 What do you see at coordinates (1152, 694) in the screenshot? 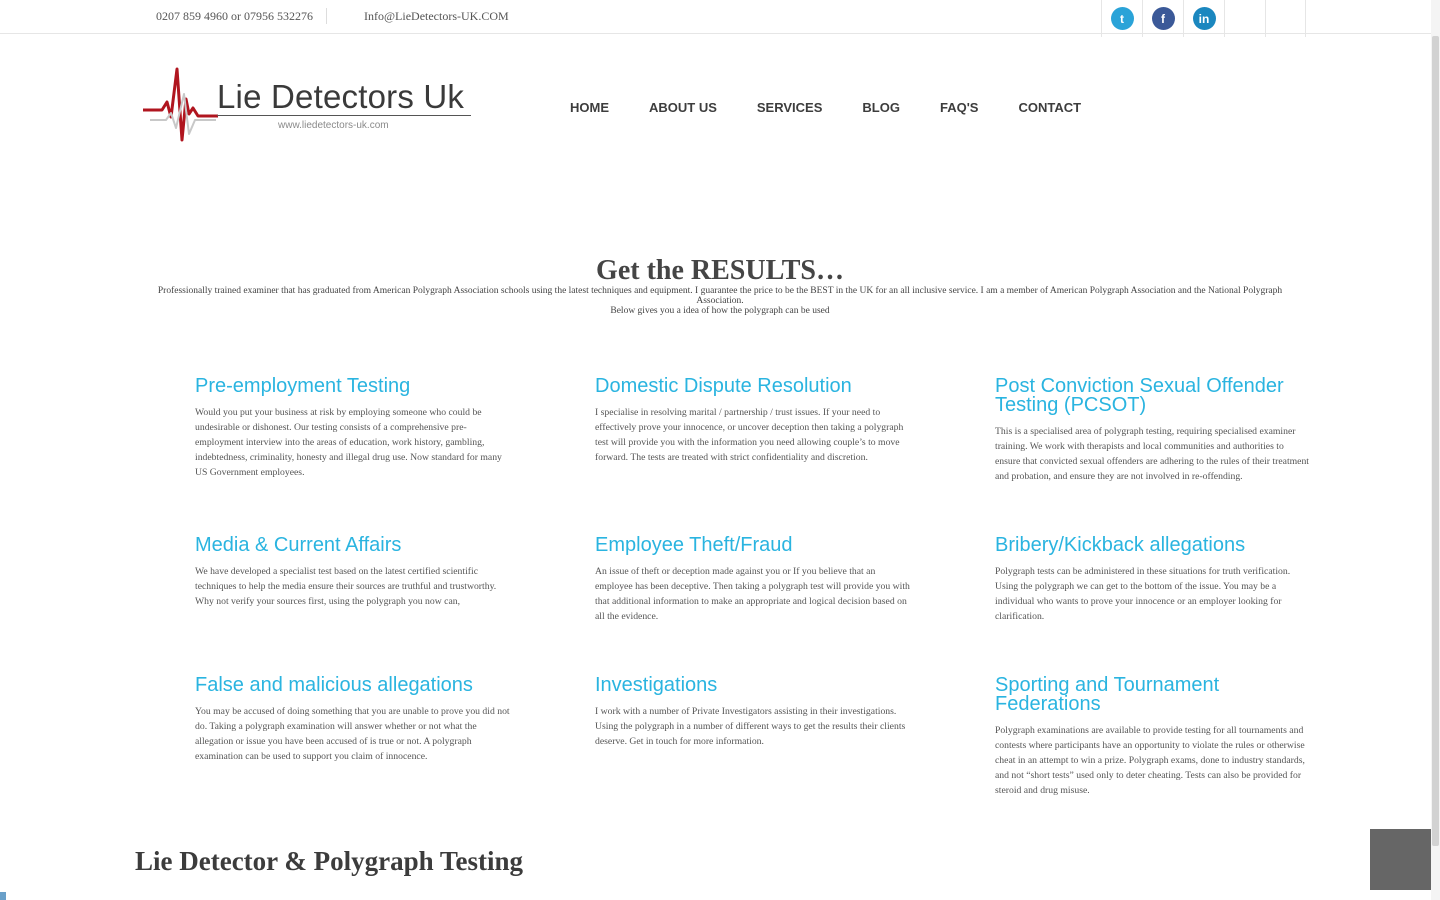
I see `service-title: Sporting and Tournament Federations` at bounding box center [1152, 694].